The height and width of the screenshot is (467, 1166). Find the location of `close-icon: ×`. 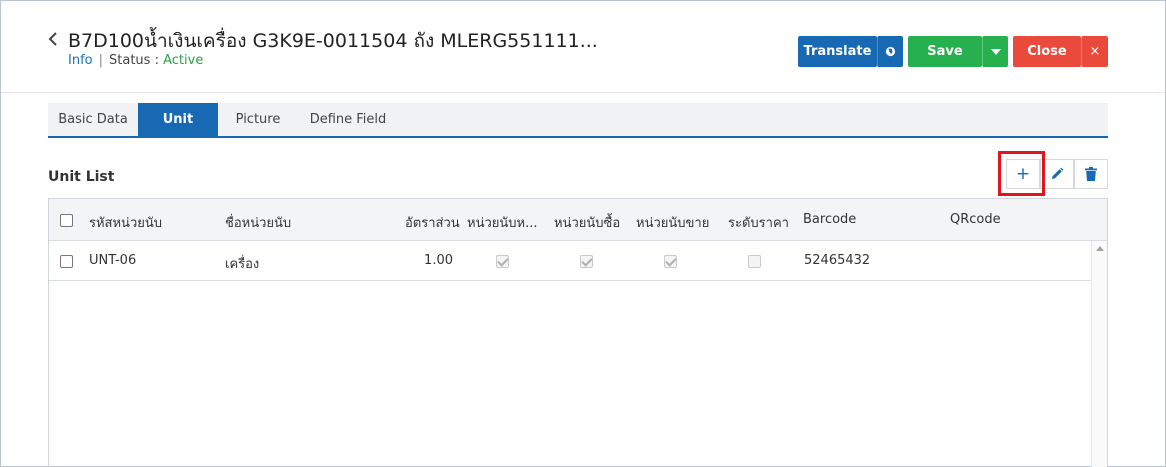

close-icon: × is located at coordinates (1094, 51).